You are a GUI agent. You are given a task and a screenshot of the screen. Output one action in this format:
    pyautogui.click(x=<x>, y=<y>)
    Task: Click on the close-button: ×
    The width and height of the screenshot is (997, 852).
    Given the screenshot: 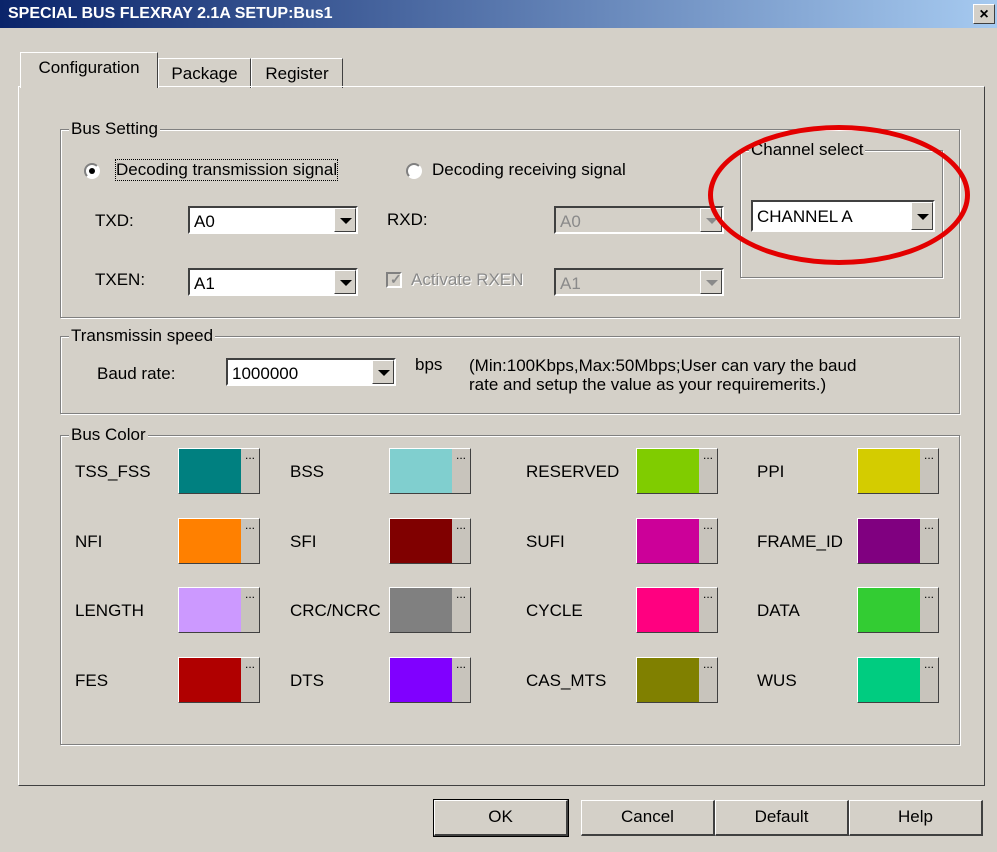 What is the action you would take?
    pyautogui.click(x=984, y=14)
    